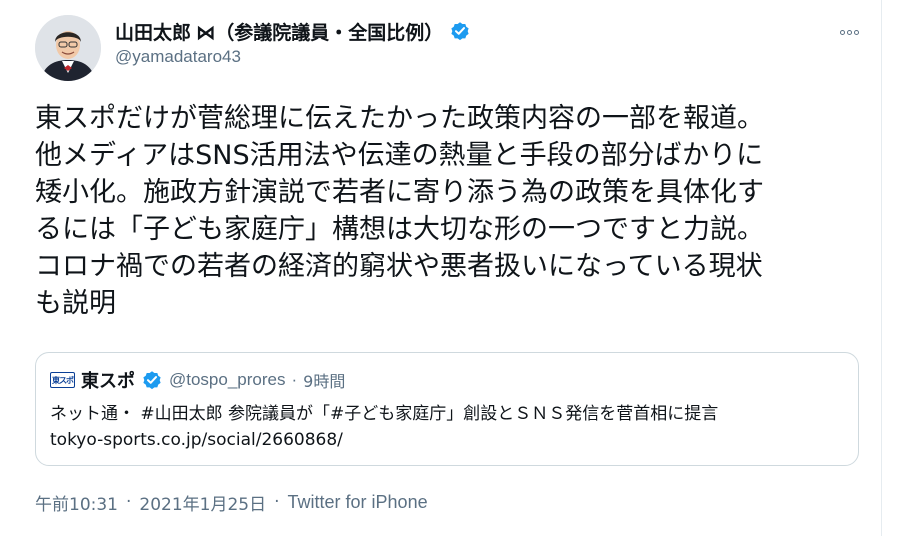 The height and width of the screenshot is (536, 897). What do you see at coordinates (399, 155) in the screenshot?
I see `tweet-text-line: 他メディアはSNS活用法や伝達の熱量と手段の部分ばかりに` at bounding box center [399, 155].